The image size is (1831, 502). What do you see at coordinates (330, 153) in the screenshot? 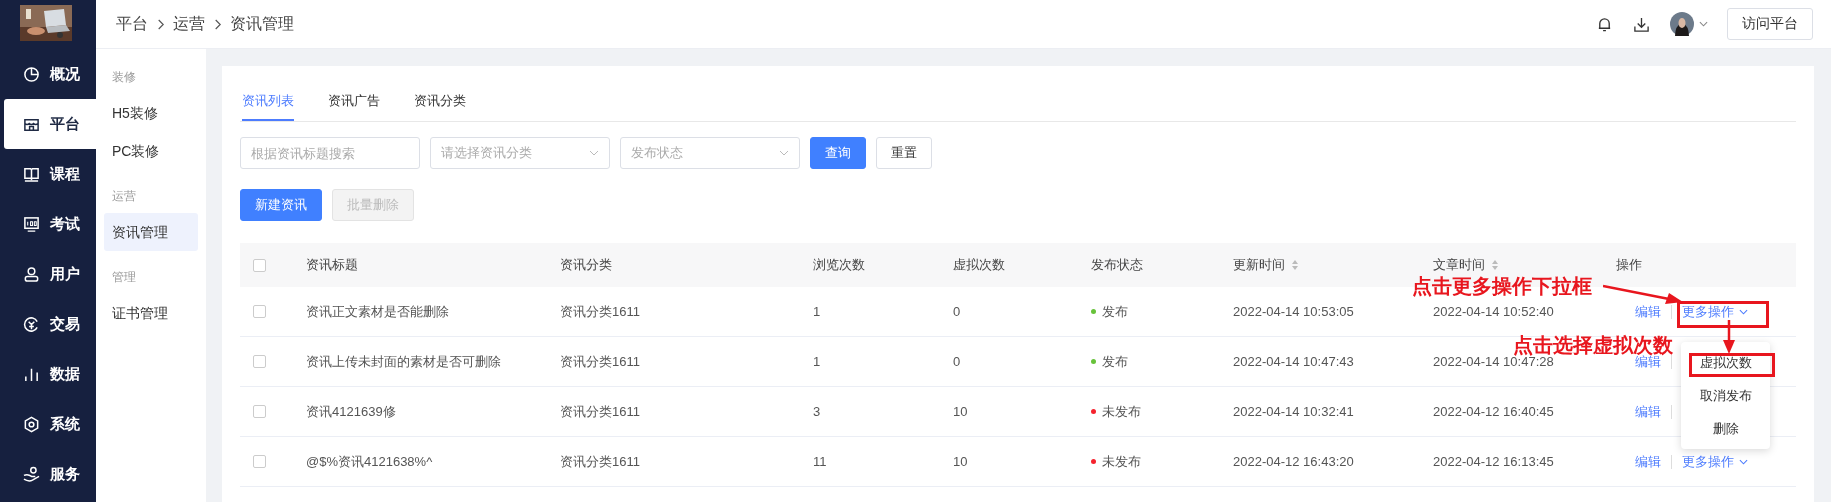
I see `search-field: 根据资讯标题搜索` at bounding box center [330, 153].